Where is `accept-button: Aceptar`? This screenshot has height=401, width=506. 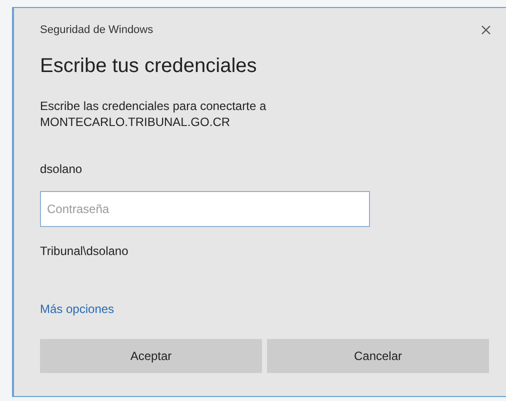 accept-button: Aceptar is located at coordinates (151, 356).